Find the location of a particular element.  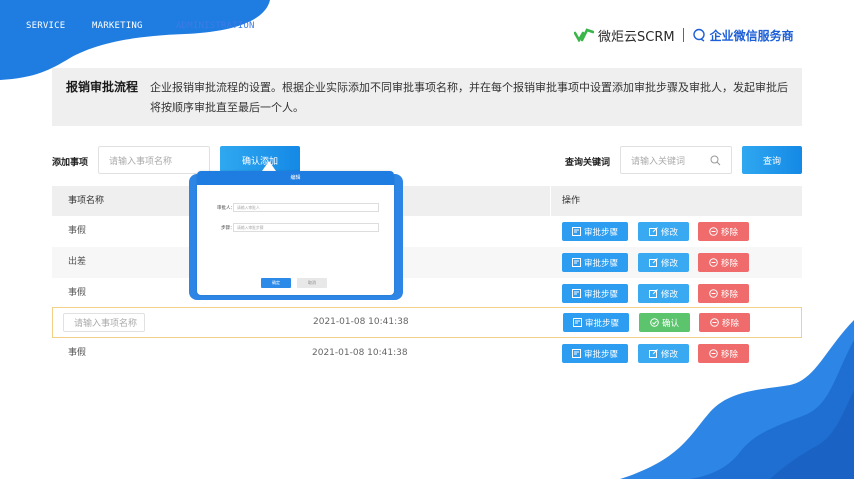

search-input: 请输入关键词 is located at coordinates (676, 160).